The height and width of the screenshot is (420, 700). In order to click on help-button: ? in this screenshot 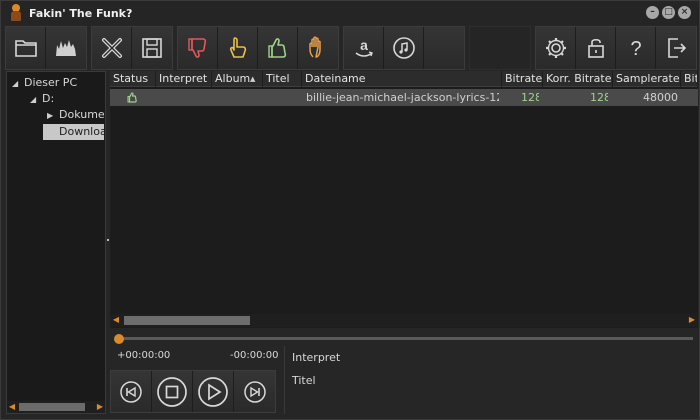, I will do `click(636, 48)`.